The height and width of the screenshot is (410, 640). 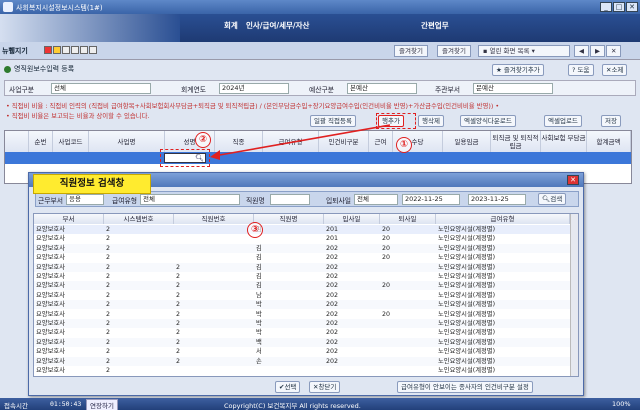 I want to click on dlg-dept-label: 근무부서, so click(x=51, y=201).